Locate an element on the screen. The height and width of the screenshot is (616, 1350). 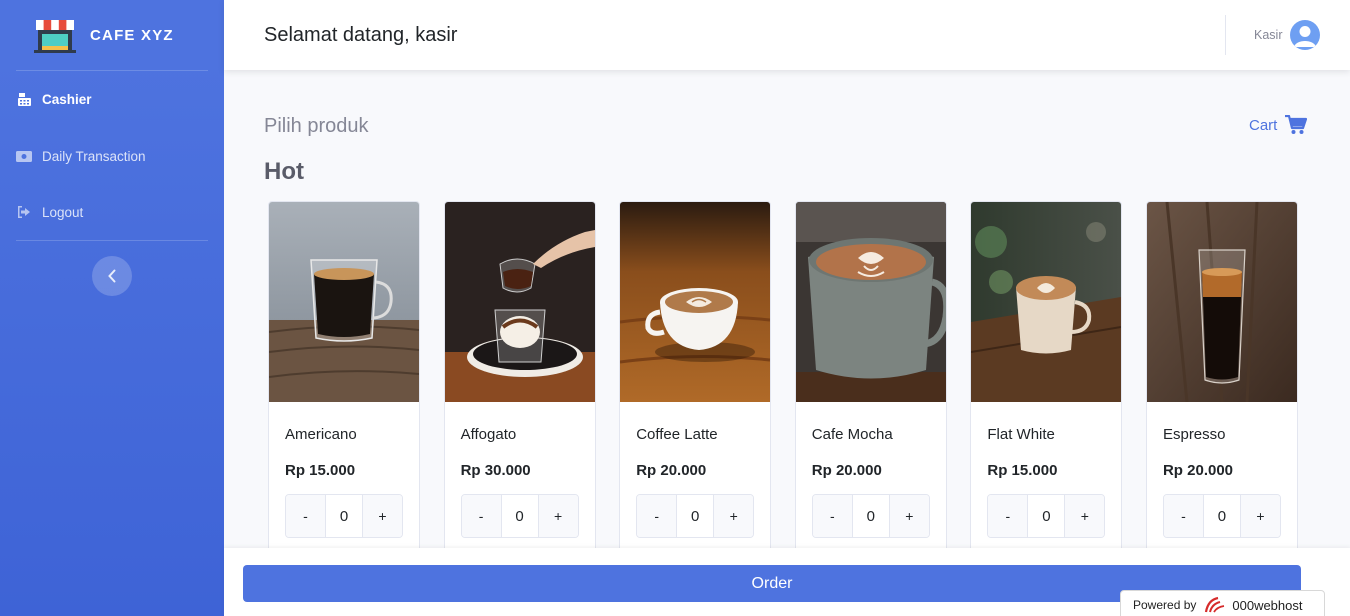
product-card: Americano Rp 15.000 - 0 + is located at coordinates (344, 381).